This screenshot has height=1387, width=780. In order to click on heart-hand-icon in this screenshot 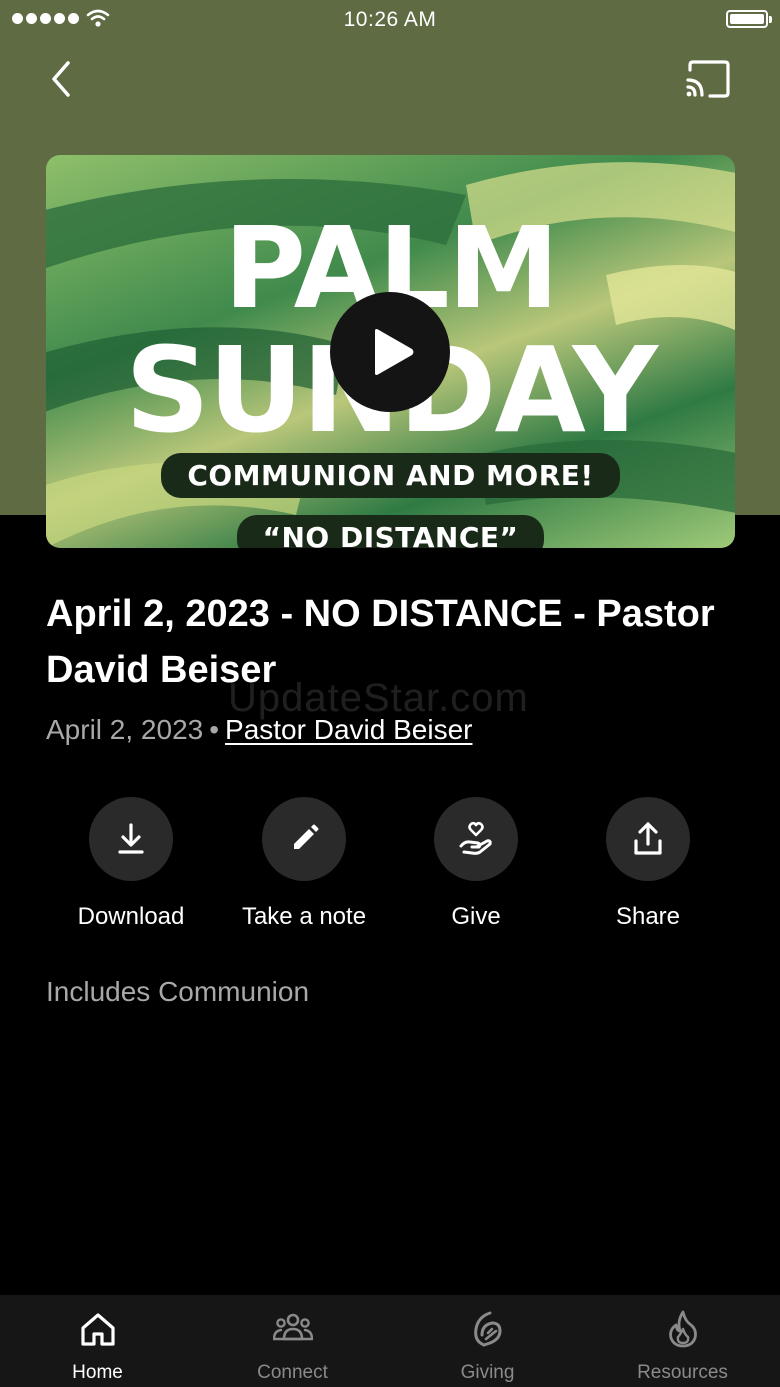, I will do `click(475, 838)`.